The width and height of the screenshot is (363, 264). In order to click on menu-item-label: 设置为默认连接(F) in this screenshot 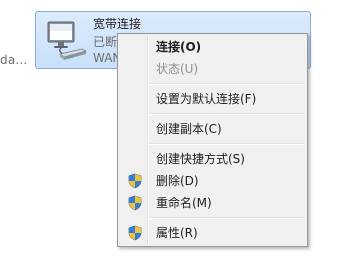, I will do `click(206, 99)`.